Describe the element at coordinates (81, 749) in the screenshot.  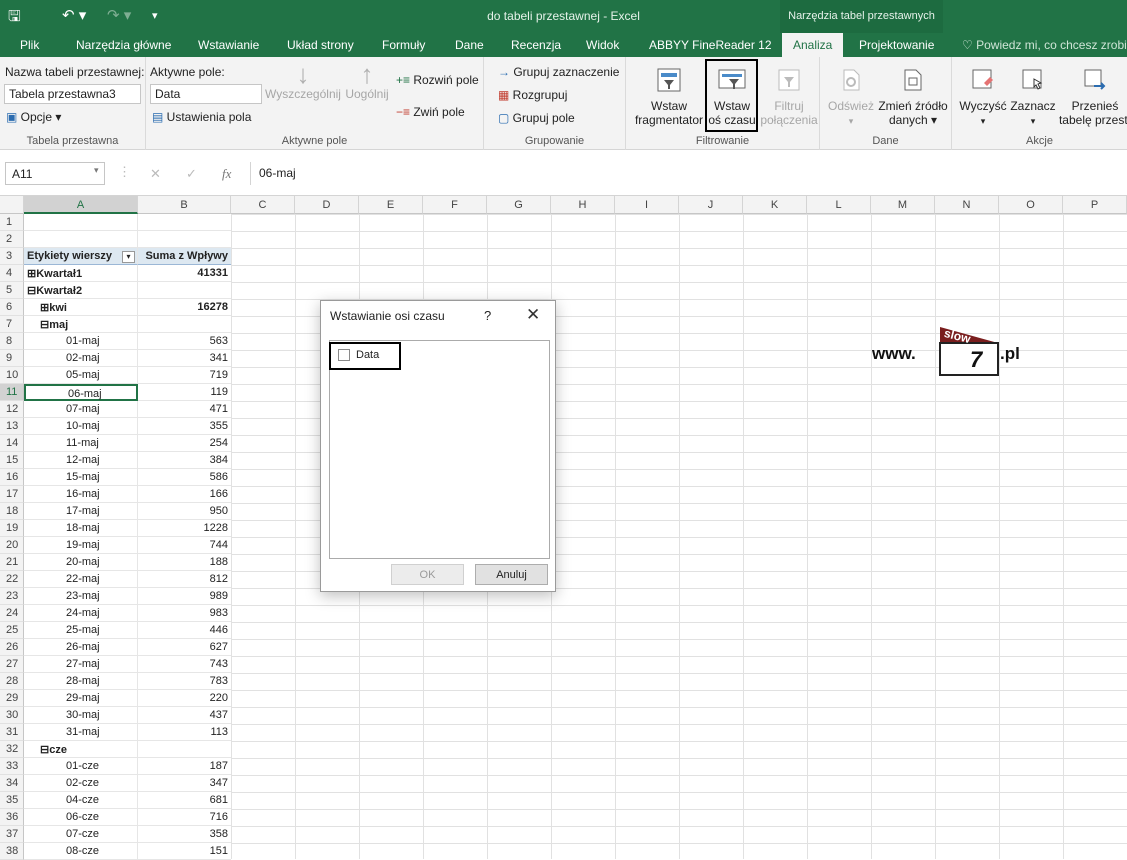
I see `row-label-cell: ⊟cze` at that location.